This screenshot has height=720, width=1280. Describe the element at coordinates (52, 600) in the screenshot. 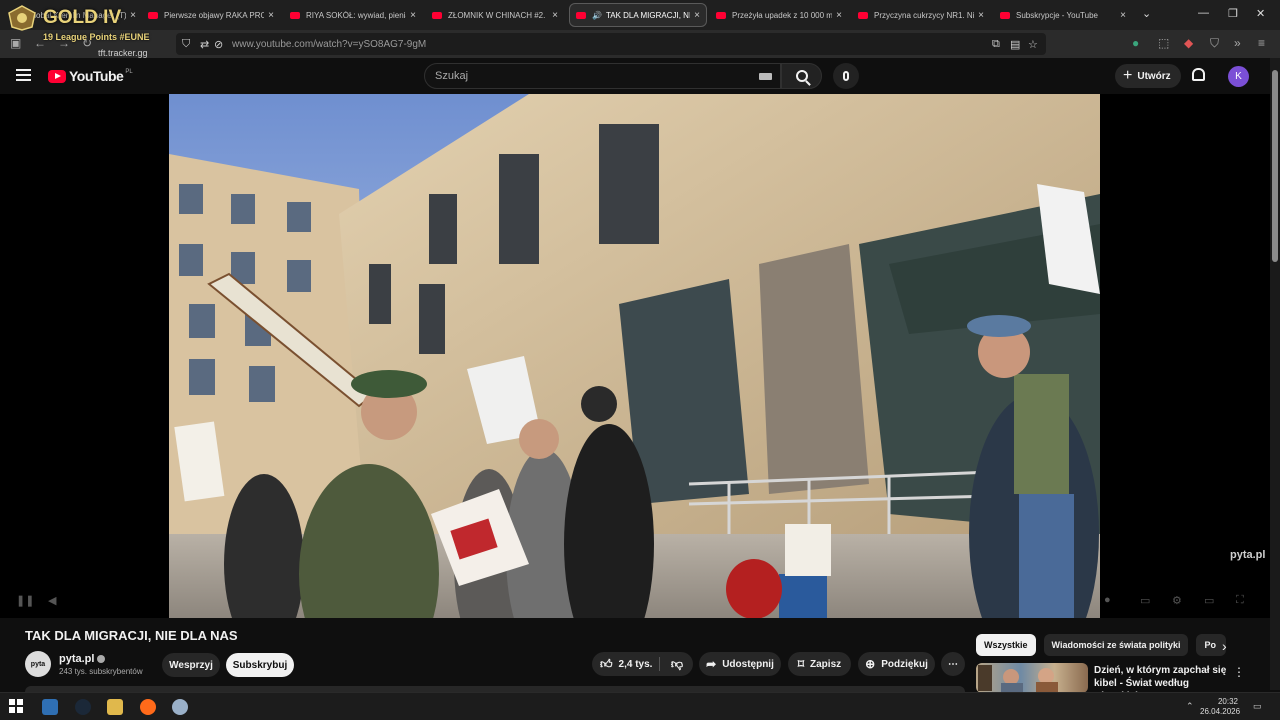

I see `volume-icon: ◀` at that location.